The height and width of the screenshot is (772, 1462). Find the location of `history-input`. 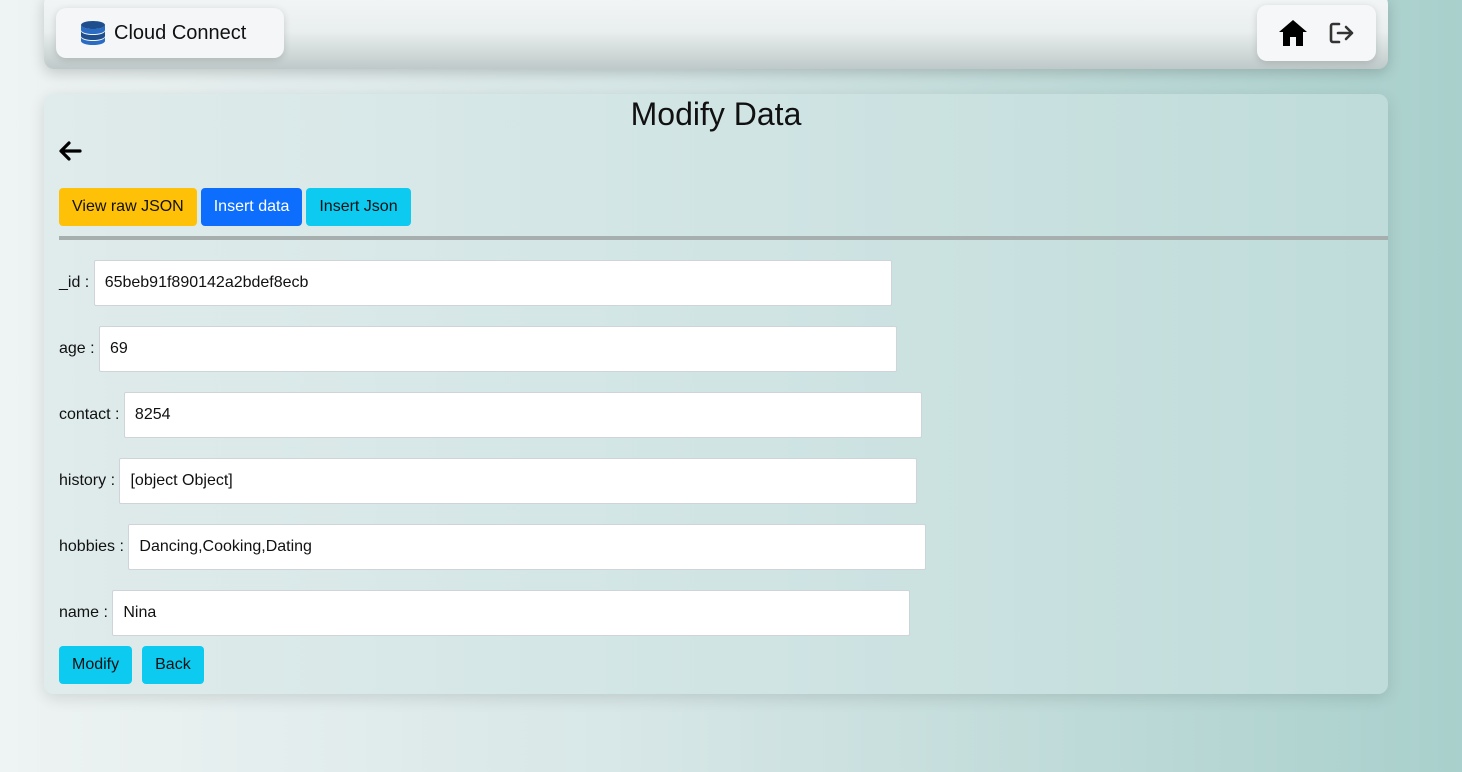

history-input is located at coordinates (518, 481).